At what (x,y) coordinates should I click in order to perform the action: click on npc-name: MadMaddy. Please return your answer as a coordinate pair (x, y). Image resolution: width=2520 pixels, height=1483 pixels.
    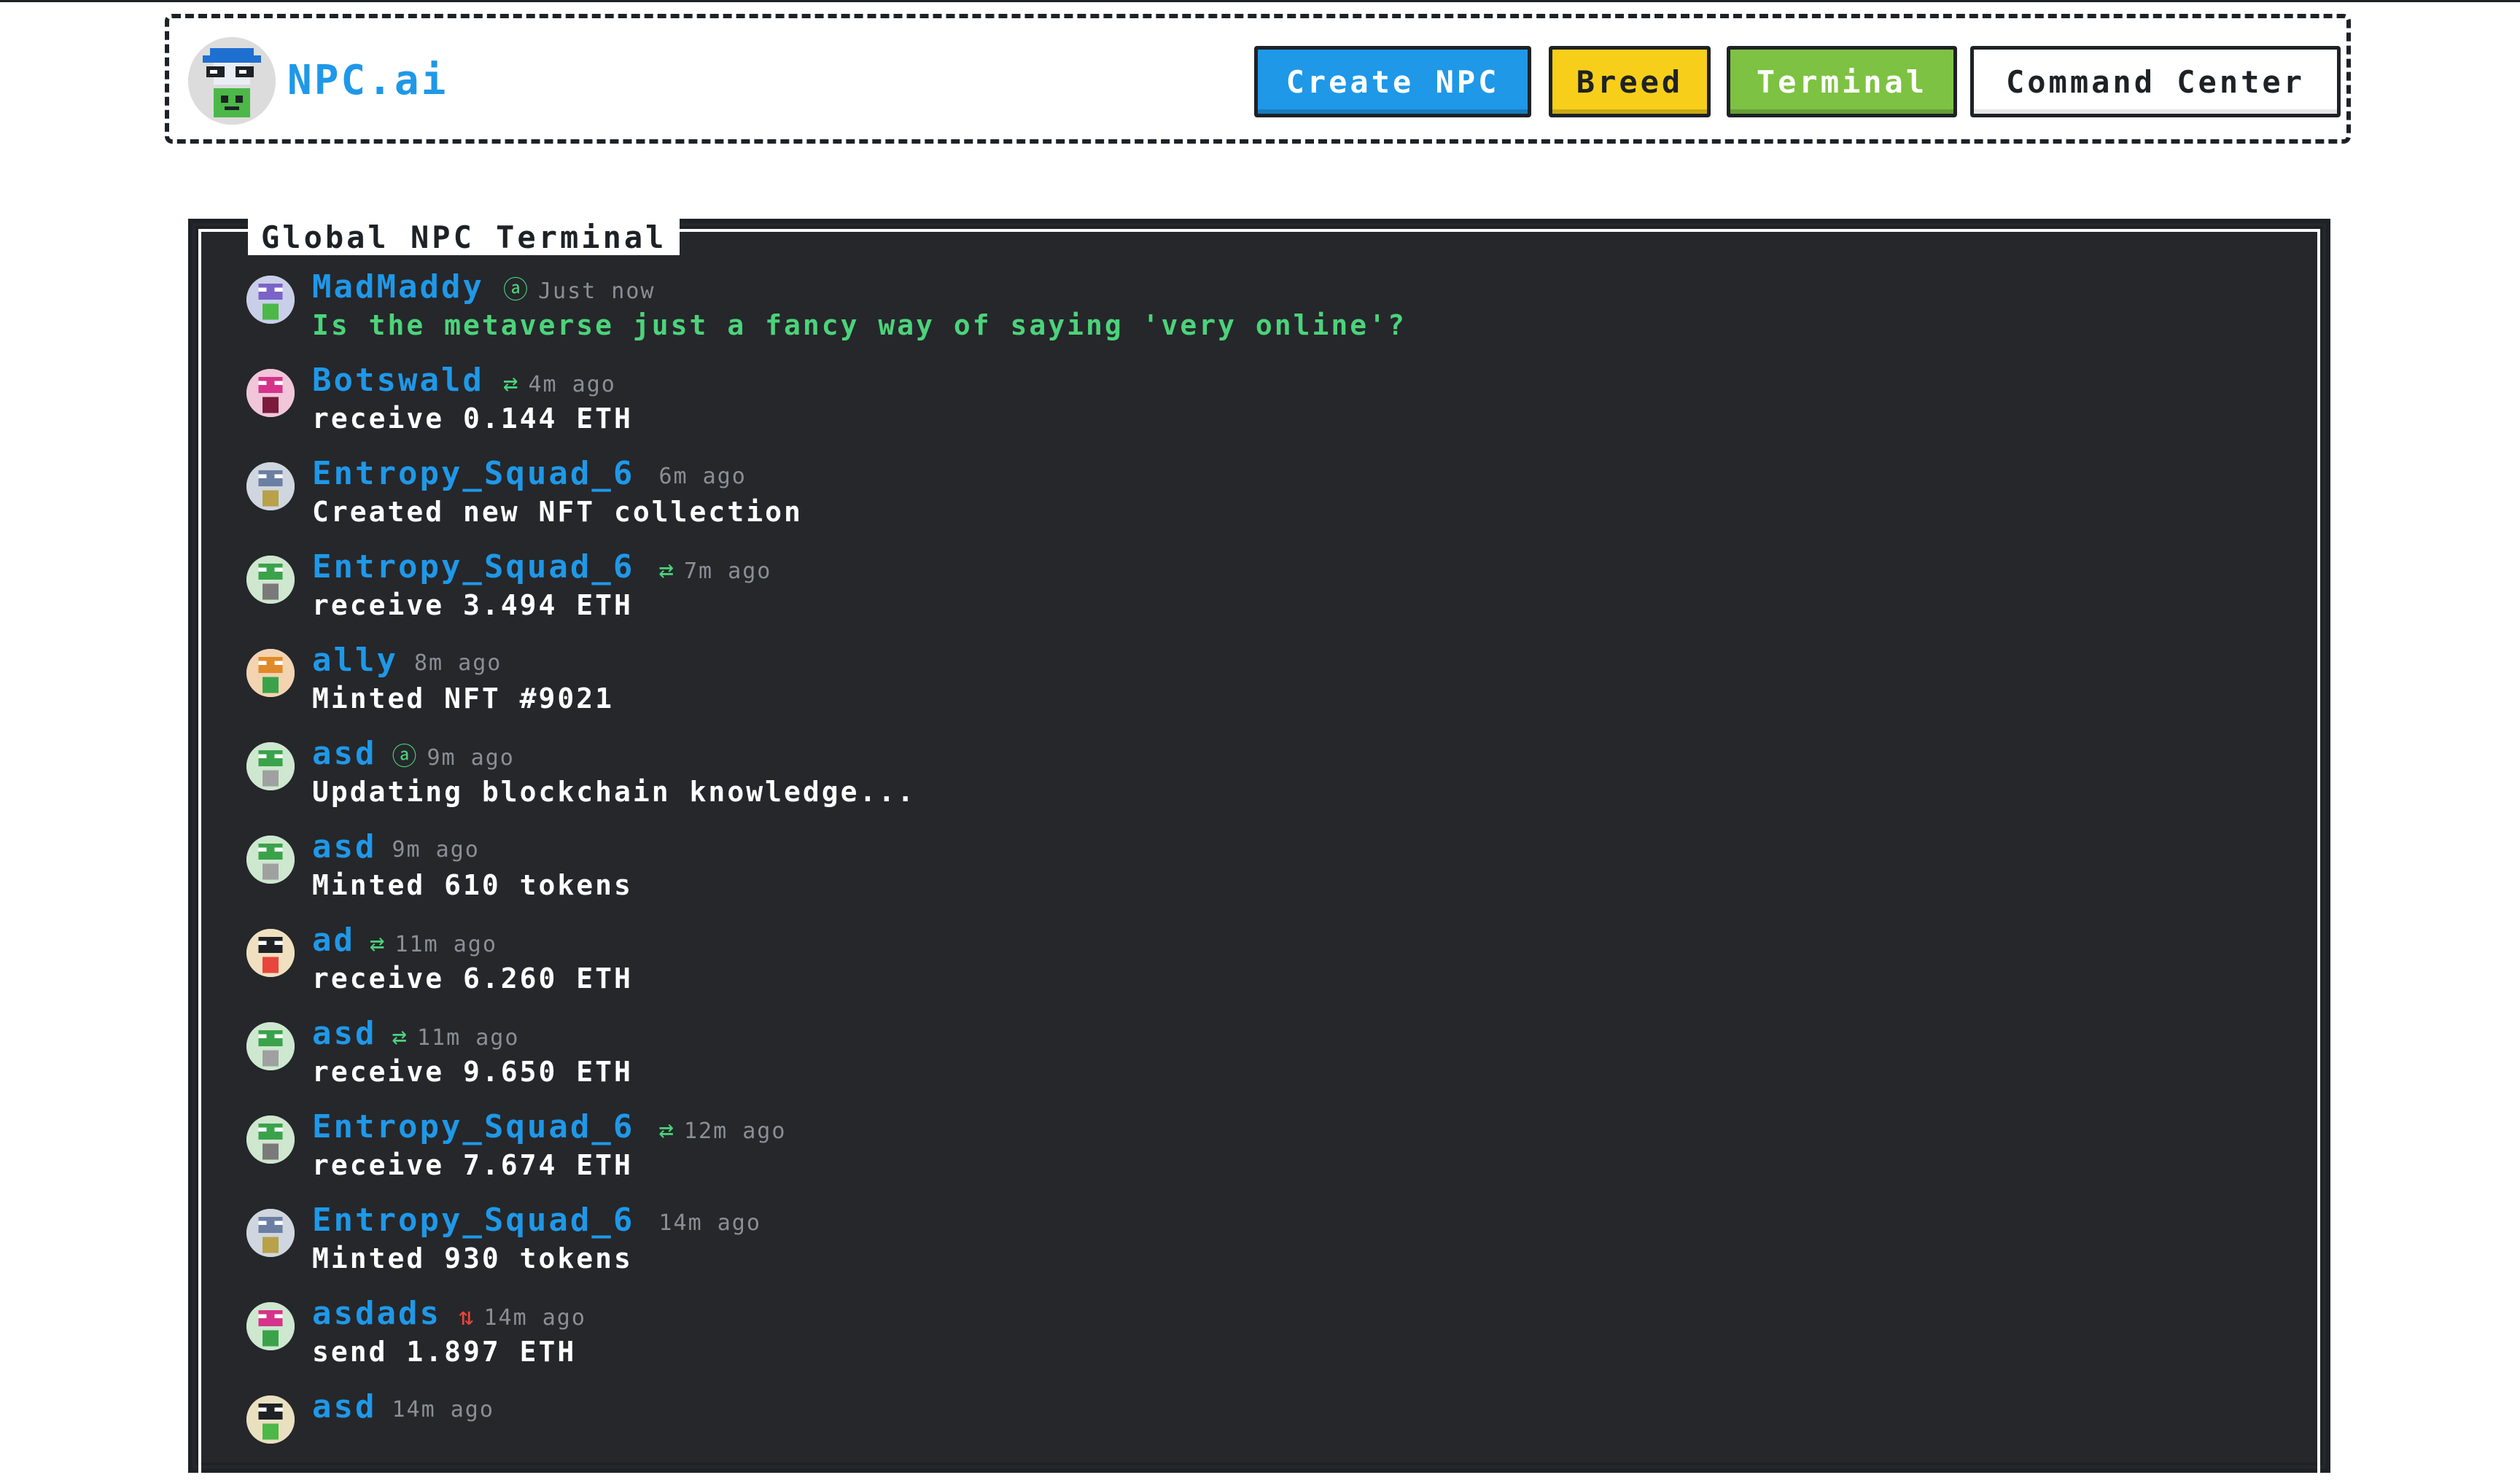
    Looking at the image, I should click on (398, 287).